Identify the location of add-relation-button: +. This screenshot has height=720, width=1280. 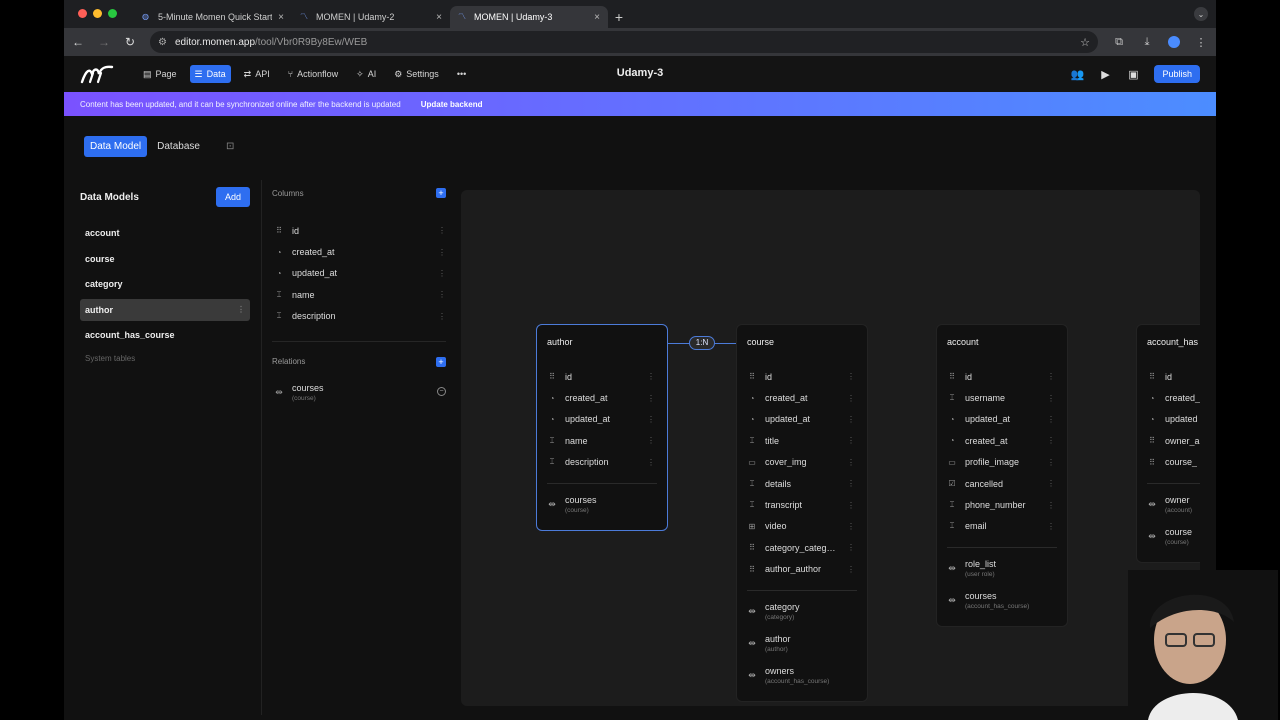
(441, 361).